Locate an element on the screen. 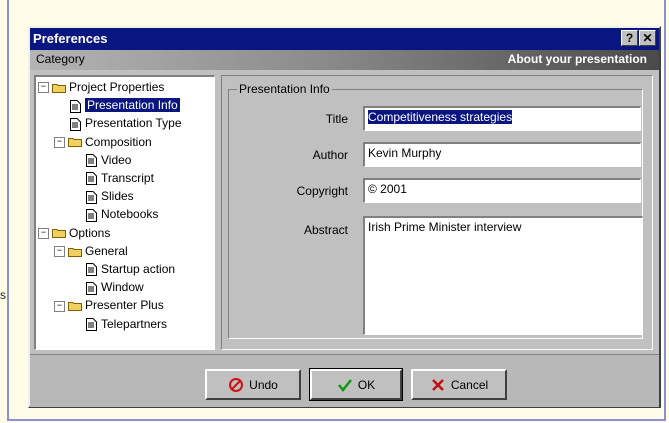  author-label: Author is located at coordinates (330, 155).